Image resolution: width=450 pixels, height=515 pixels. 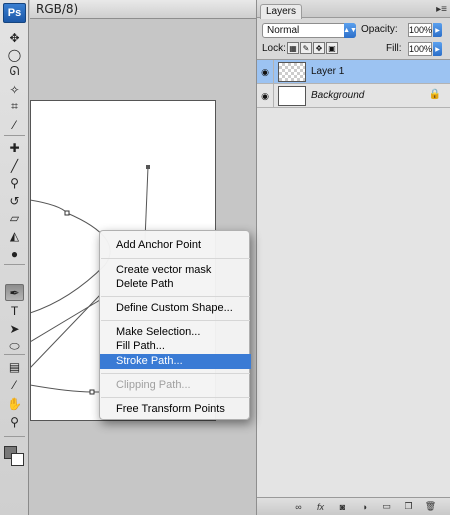 I want to click on panel-menu-icon: ▸≡, so click(x=441, y=9).